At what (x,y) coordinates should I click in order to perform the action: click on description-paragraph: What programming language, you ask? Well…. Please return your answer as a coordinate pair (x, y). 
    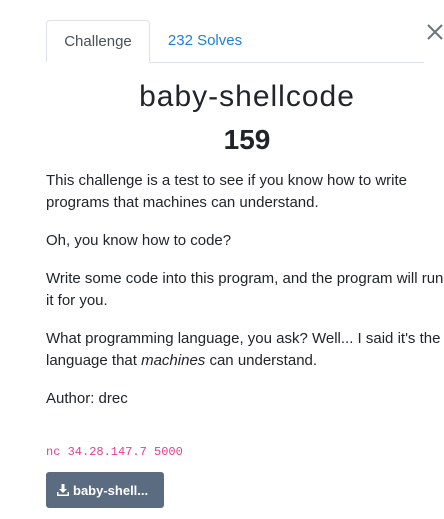
    Looking at the image, I should click on (245, 350).